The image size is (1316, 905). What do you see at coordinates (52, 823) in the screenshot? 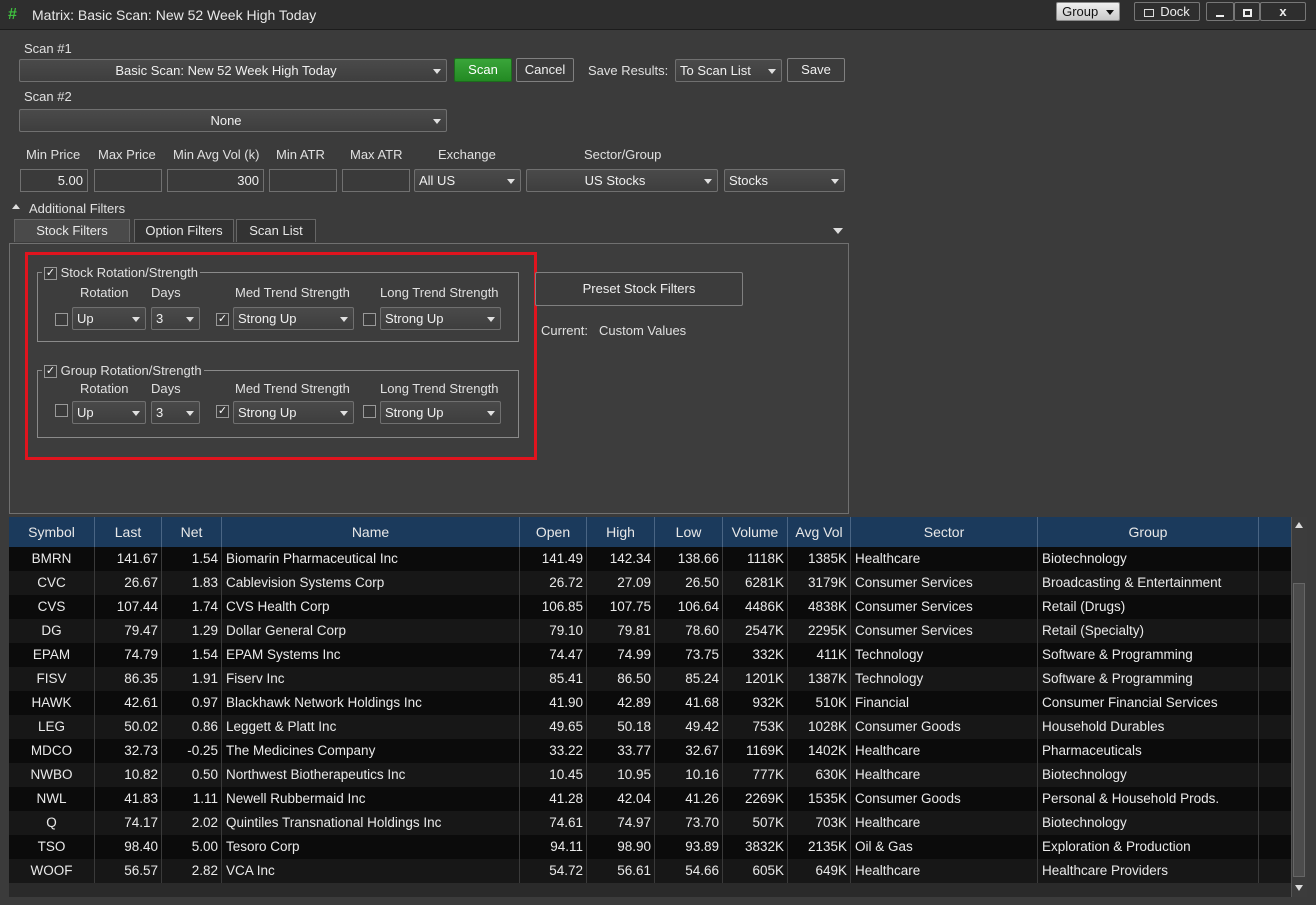
I see `cell-symbol: Q` at bounding box center [52, 823].